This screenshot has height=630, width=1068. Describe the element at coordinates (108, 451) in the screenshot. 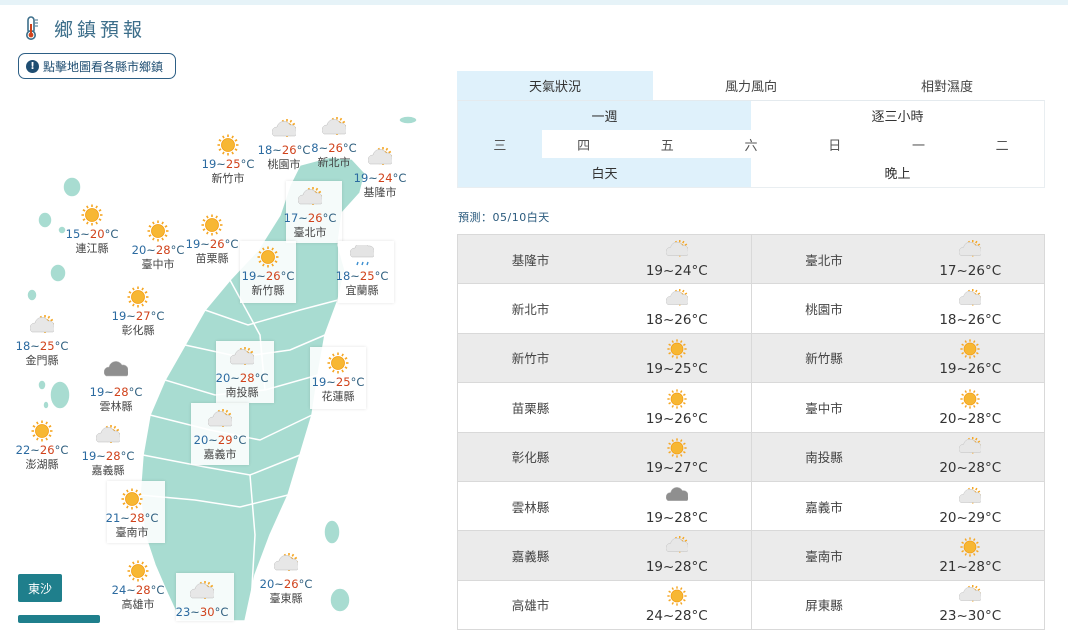

I see `map-city-17: 19~28°C 嘉義縣` at that location.